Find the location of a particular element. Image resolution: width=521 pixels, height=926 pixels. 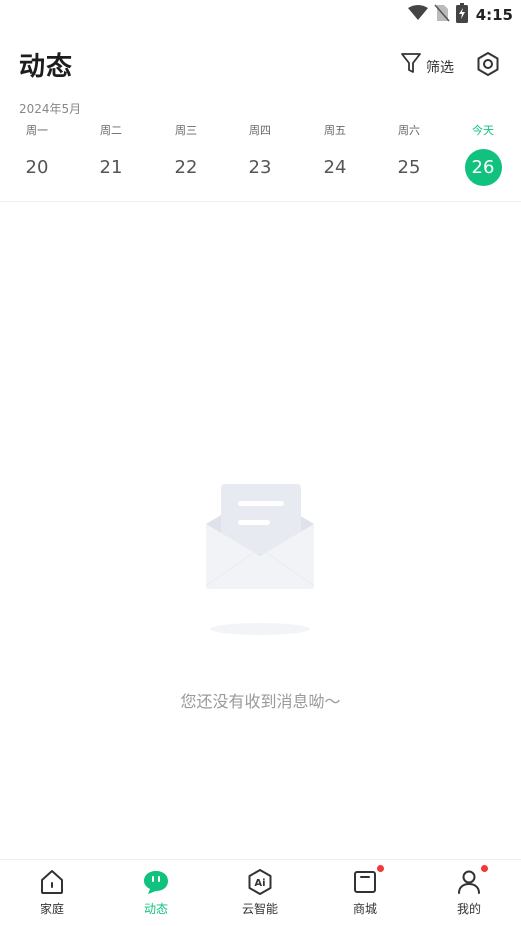

filter-label: 筛选 is located at coordinates (440, 68).